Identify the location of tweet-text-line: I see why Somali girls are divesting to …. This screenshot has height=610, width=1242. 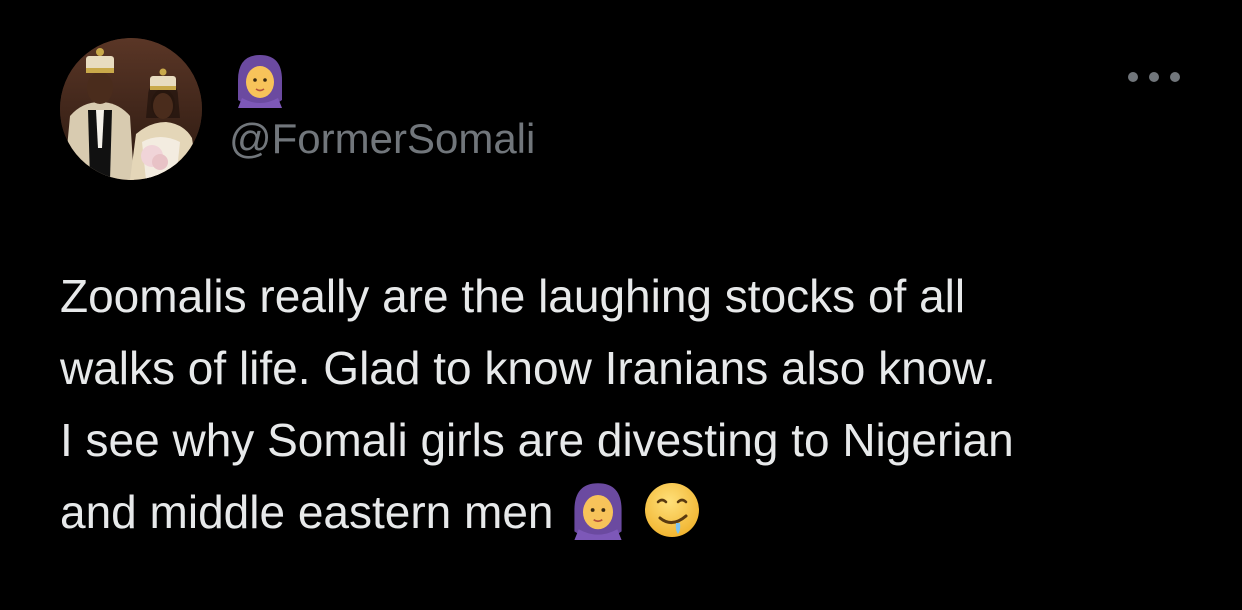
(537, 440).